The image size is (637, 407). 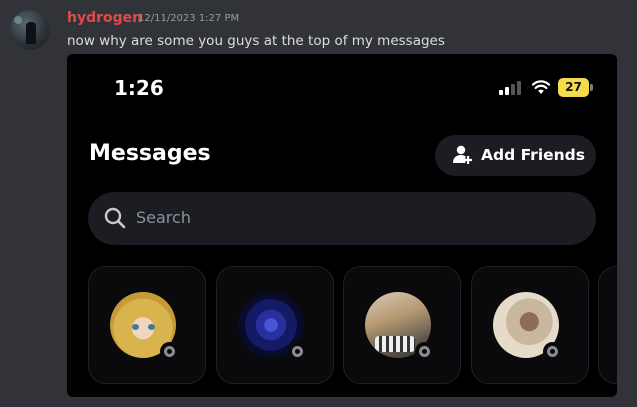 What do you see at coordinates (541, 87) in the screenshot?
I see `wifi-icon` at bounding box center [541, 87].